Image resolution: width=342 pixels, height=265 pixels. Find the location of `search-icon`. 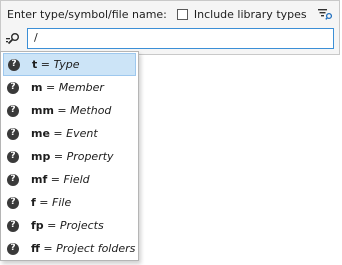

search-icon is located at coordinates (12, 39).